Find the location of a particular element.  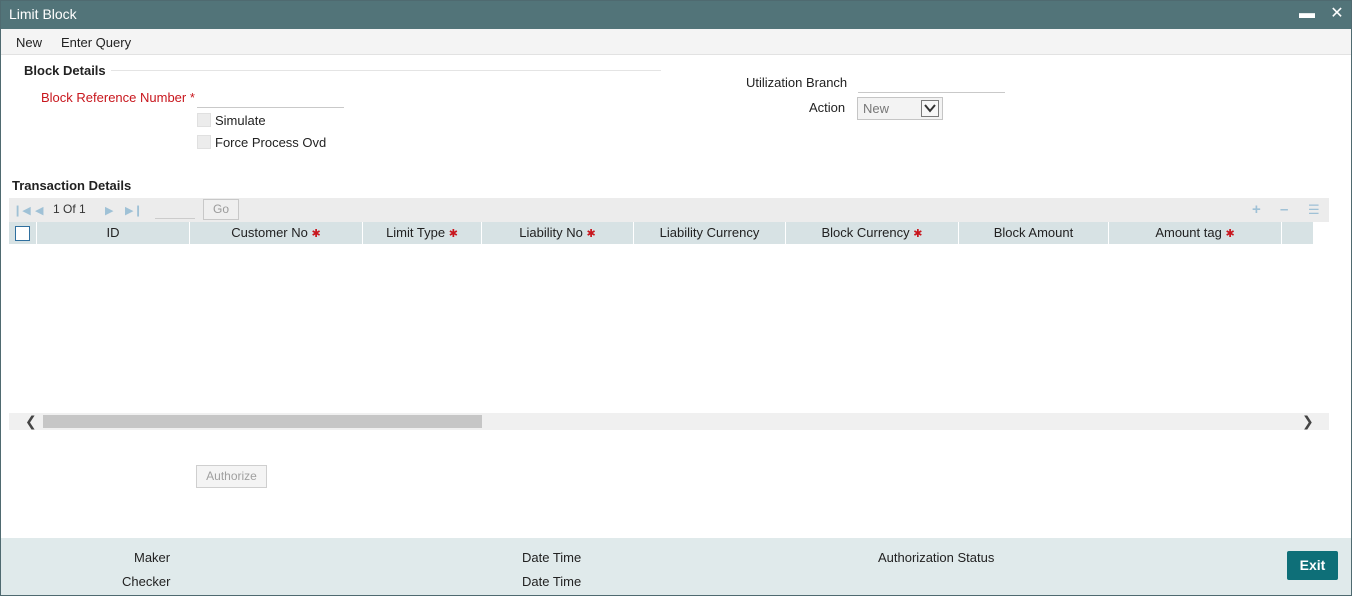

maker-label: Maker is located at coordinates (152, 557).